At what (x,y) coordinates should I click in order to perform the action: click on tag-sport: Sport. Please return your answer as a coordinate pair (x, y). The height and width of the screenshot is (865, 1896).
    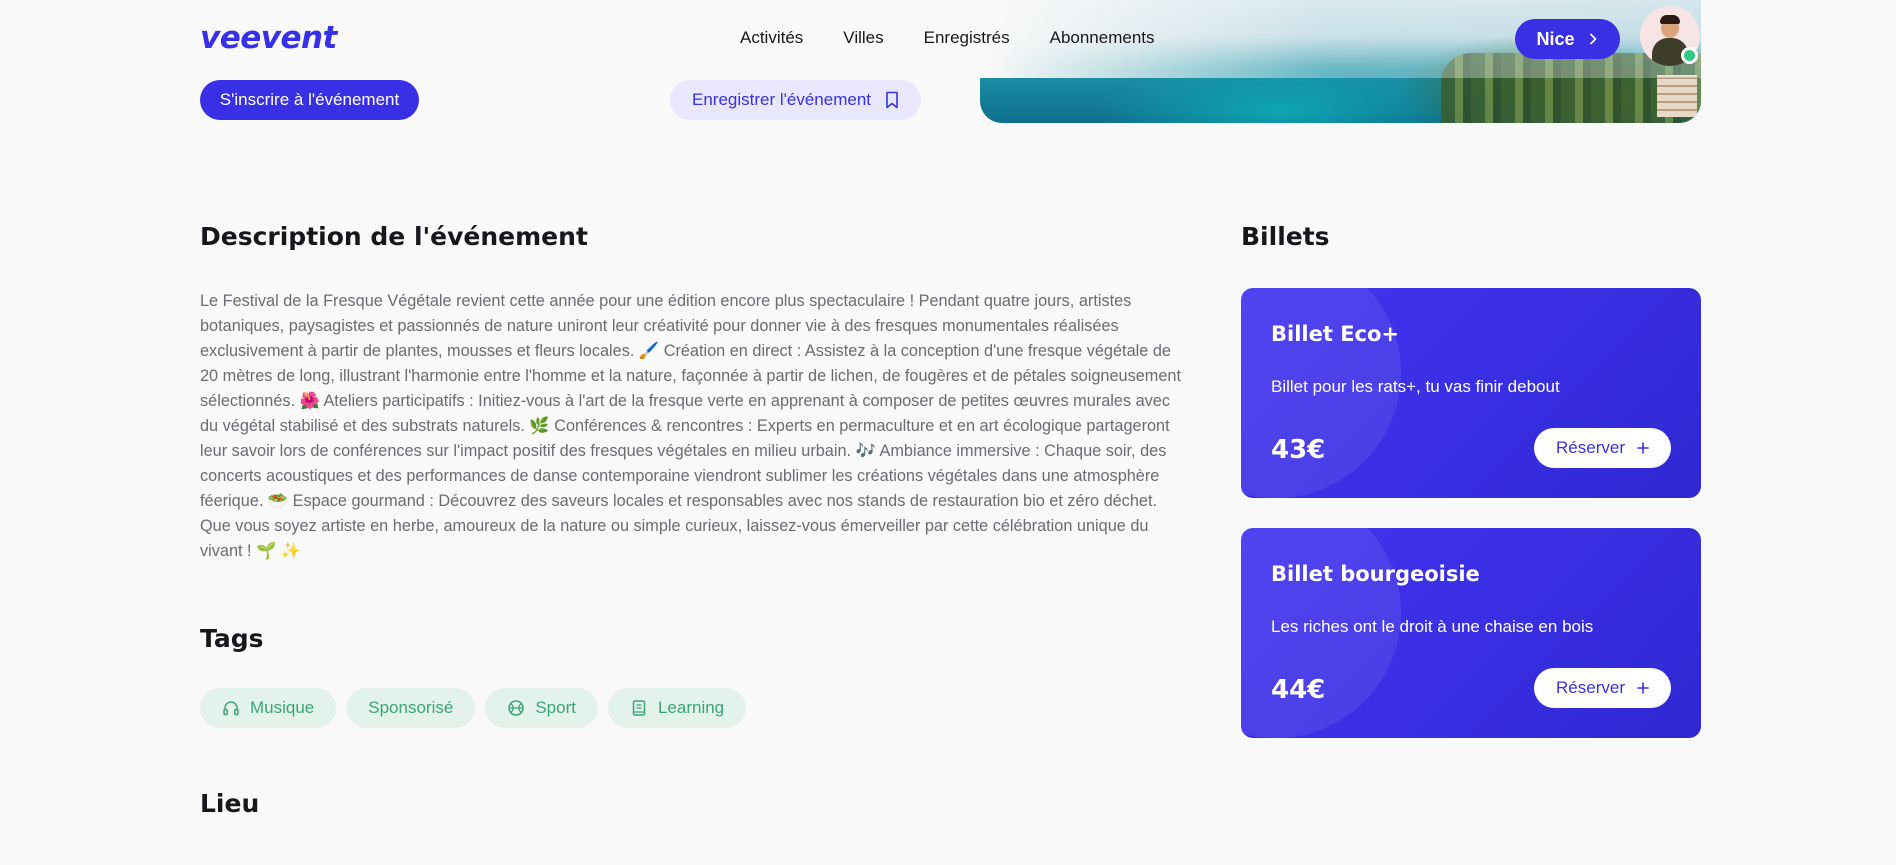
    Looking at the image, I should click on (541, 708).